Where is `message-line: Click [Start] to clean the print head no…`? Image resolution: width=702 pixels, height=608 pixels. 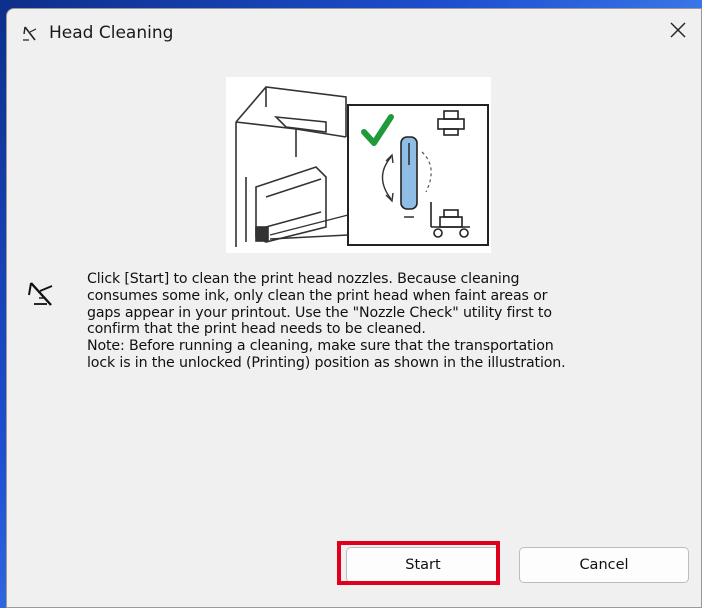 message-line: Click [Start] to clean the print head no… is located at coordinates (303, 279).